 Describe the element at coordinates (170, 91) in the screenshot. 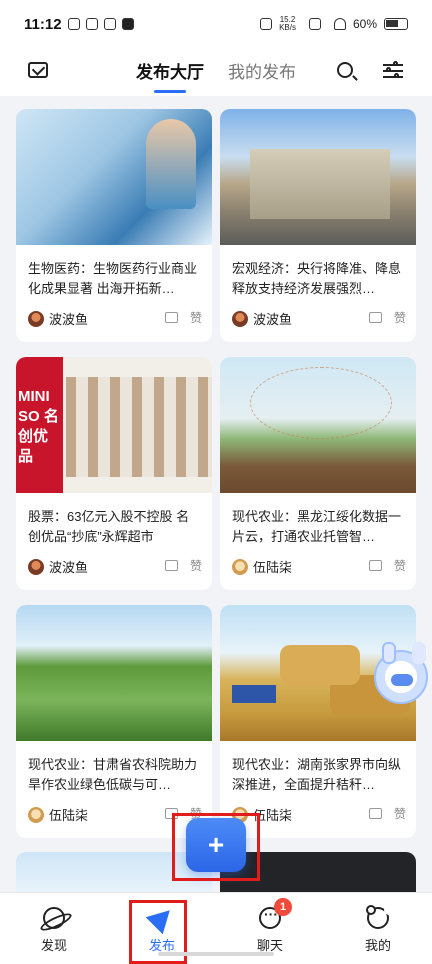

I see `tab-underline` at that location.